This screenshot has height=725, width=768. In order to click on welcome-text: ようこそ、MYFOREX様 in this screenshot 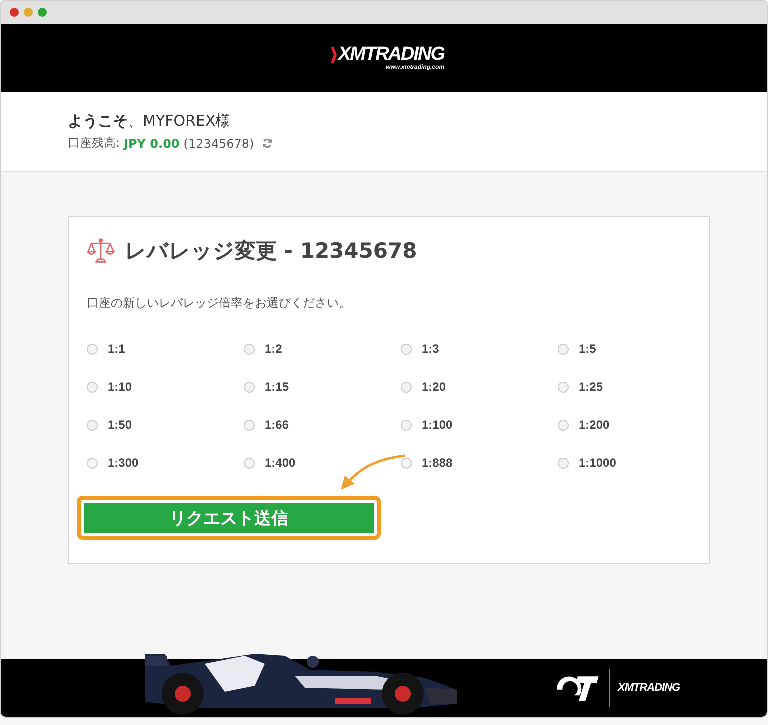, I will do `click(150, 121)`.